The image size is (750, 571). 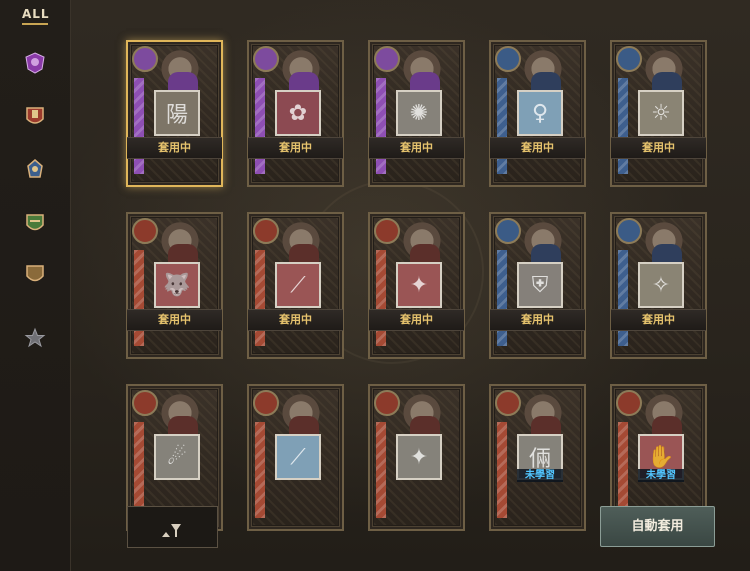 I want to click on skill-icon: ⛨, so click(x=540, y=285).